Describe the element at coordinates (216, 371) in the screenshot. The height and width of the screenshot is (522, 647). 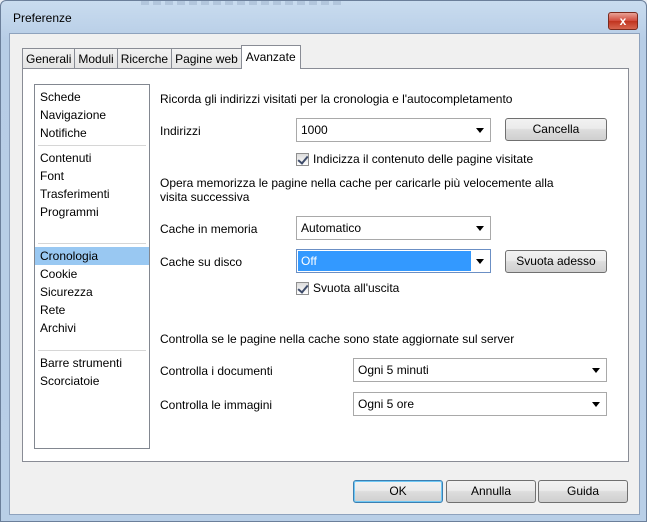
I see `check-documents-label: Controlla i documenti` at that location.